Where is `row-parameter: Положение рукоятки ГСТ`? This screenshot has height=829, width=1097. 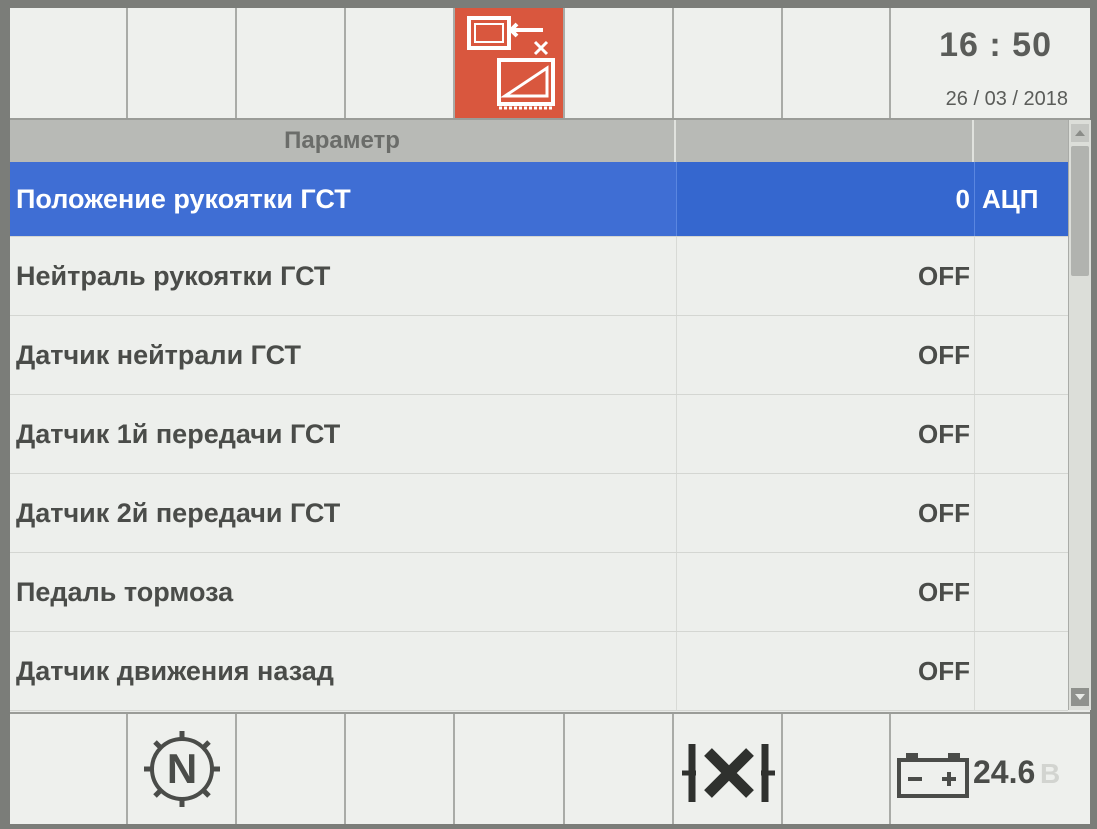 row-parameter: Положение рукоятки ГСТ is located at coordinates (183, 199).